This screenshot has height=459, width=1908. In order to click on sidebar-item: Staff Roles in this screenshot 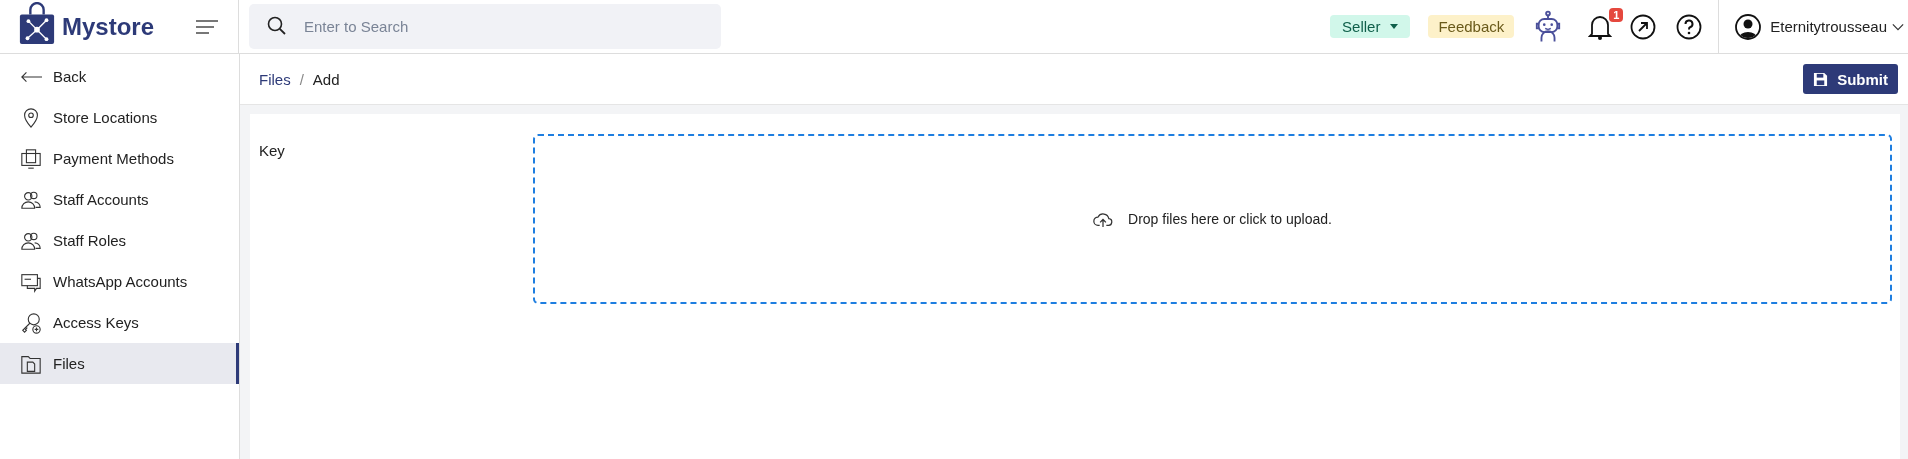, I will do `click(119, 240)`.